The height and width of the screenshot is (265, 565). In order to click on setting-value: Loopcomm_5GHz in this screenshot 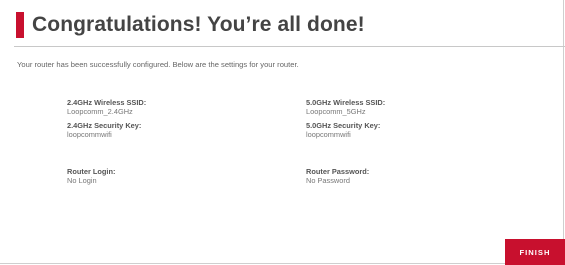, I will do `click(336, 111)`.